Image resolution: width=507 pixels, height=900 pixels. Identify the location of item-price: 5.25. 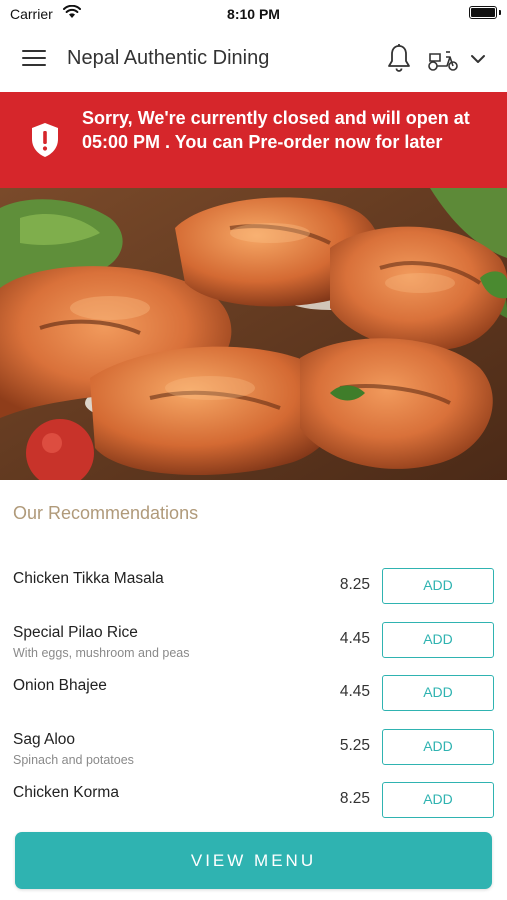
(354, 745).